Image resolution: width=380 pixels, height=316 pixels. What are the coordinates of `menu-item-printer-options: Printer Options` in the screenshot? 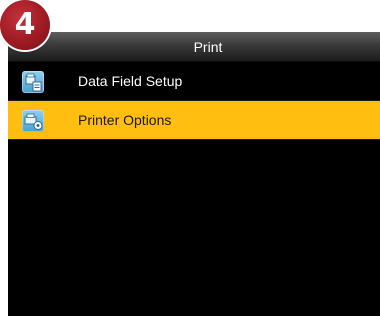 It's located at (194, 120).